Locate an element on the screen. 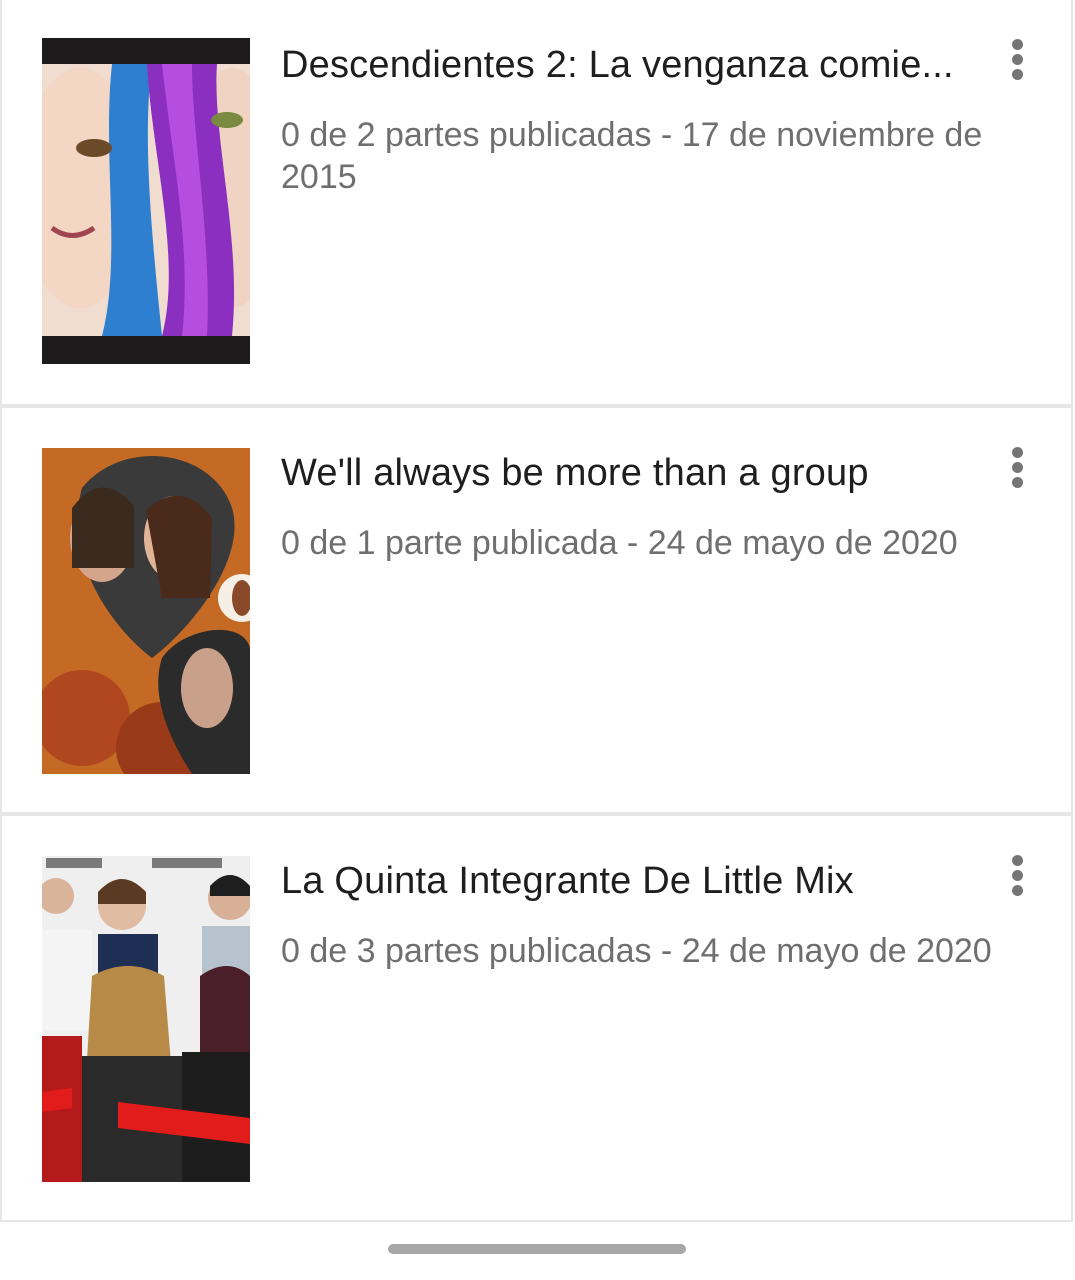 The height and width of the screenshot is (1280, 1075). story-parts: 0 de 1 parte publicada is located at coordinates (449, 543).